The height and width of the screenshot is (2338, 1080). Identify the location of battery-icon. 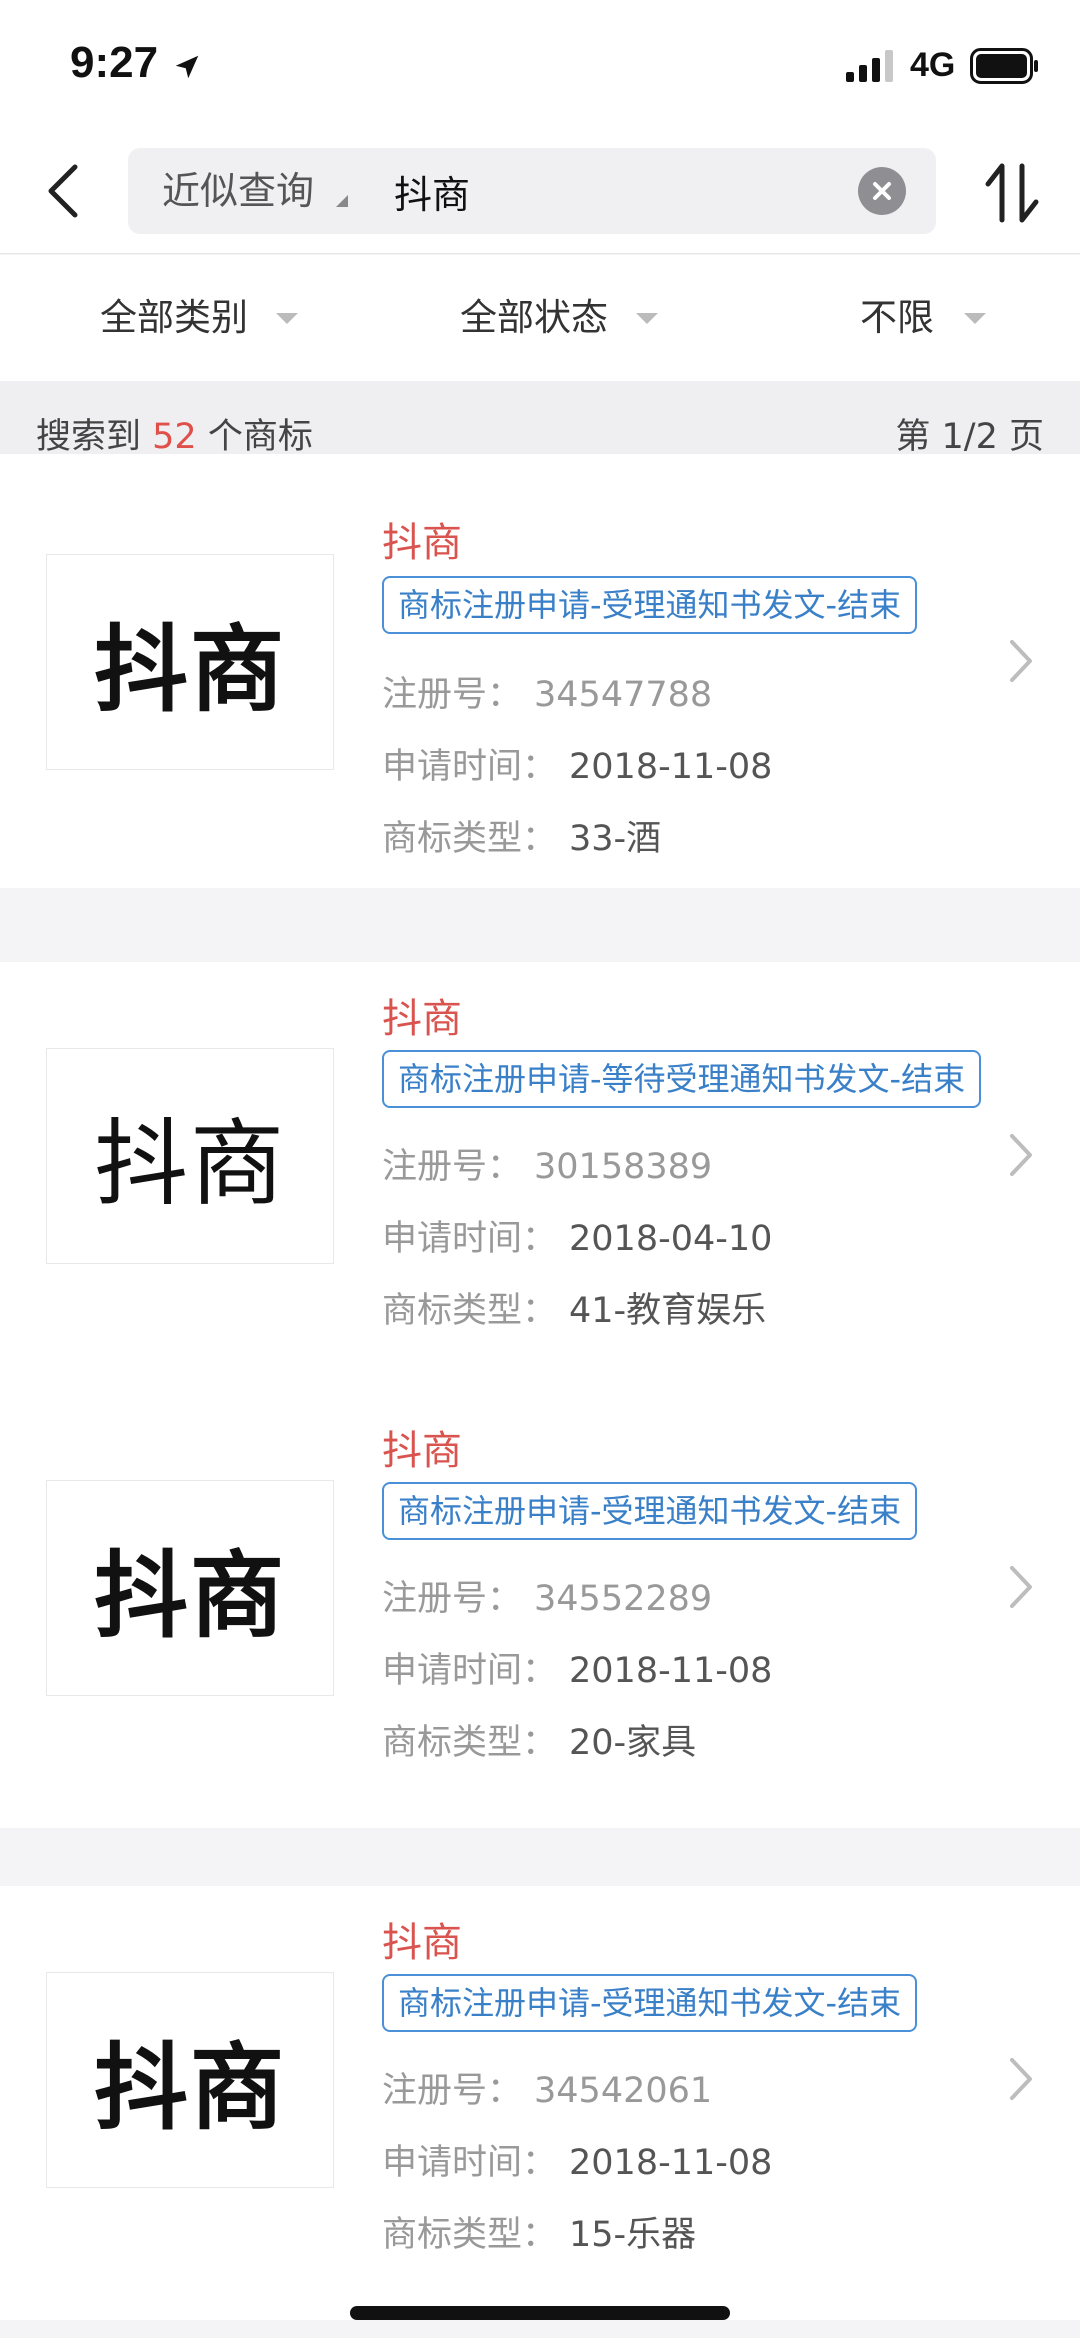
(1004, 66).